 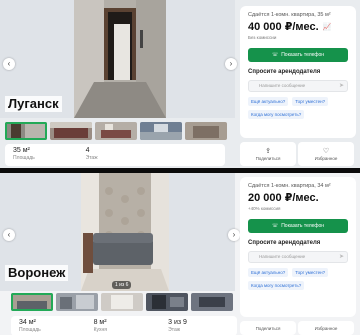 What do you see at coordinates (262, 37) in the screenshot?
I see `commission-note: Без комиссии` at bounding box center [262, 37].